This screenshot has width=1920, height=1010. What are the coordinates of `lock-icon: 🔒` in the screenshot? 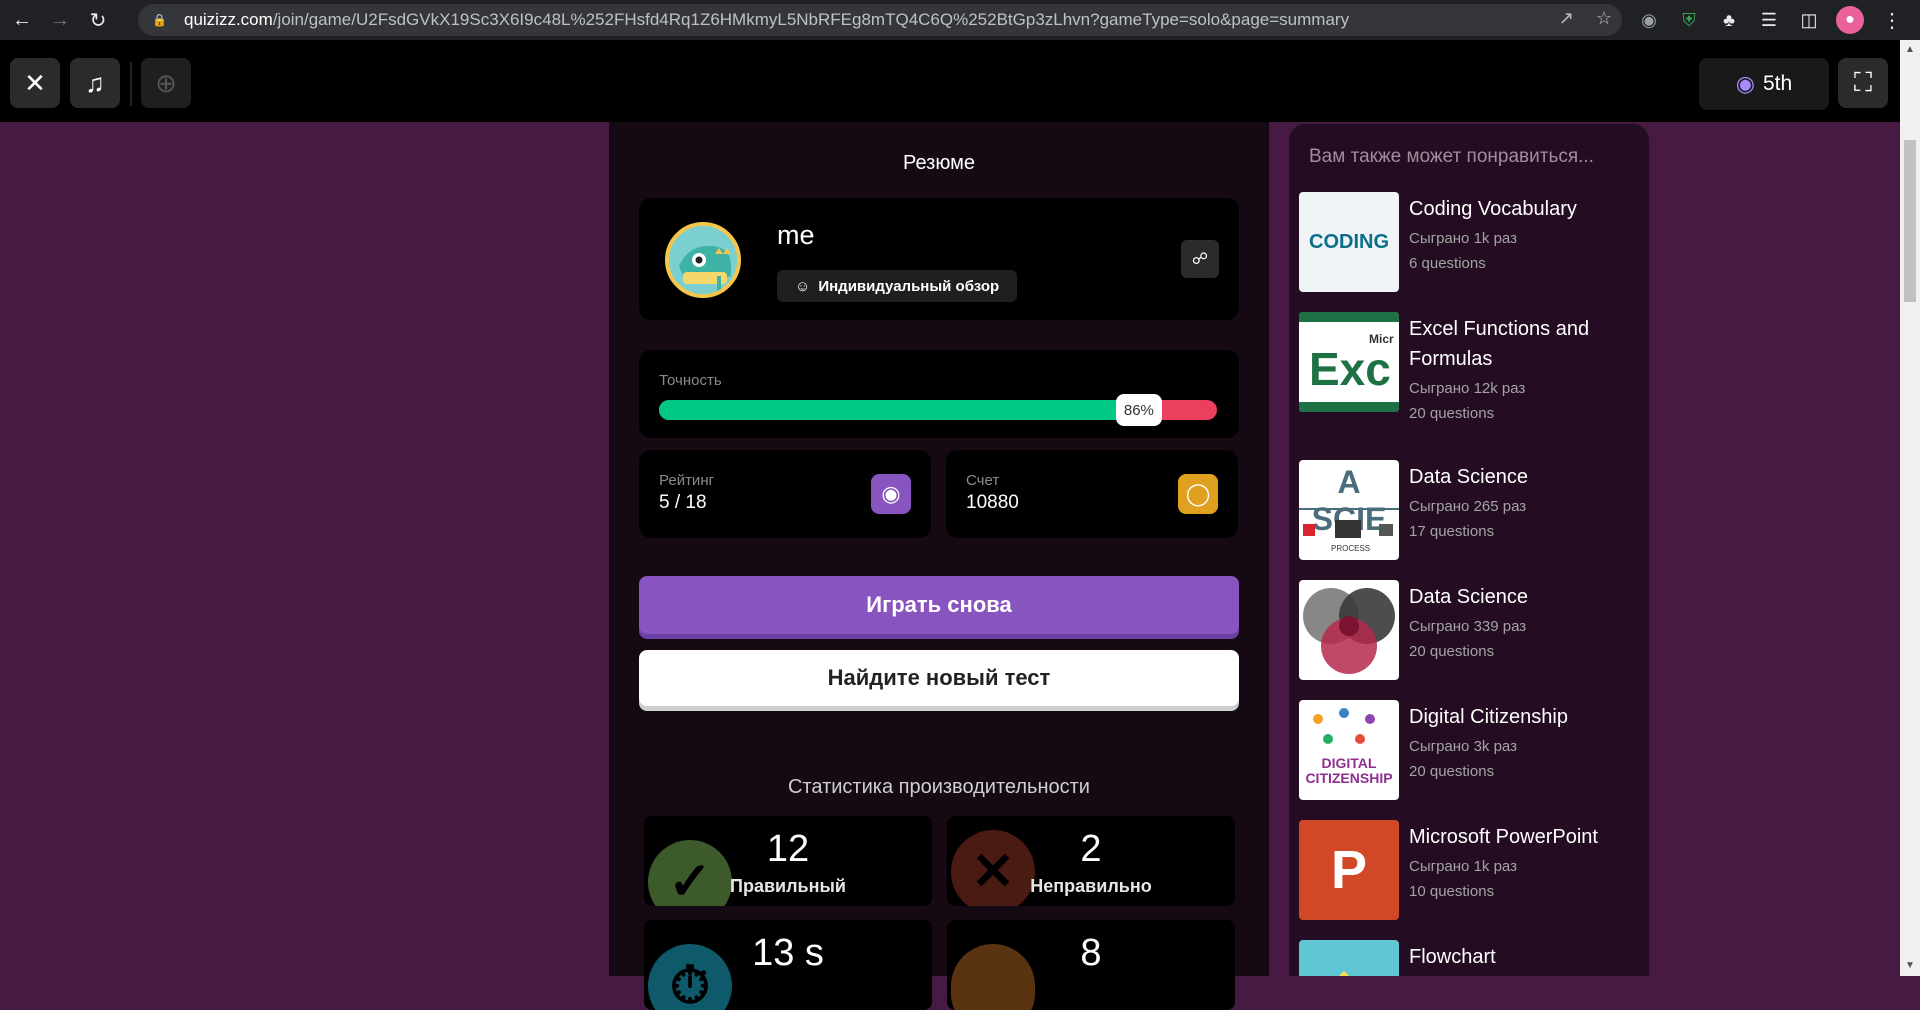 It's located at (159, 20).